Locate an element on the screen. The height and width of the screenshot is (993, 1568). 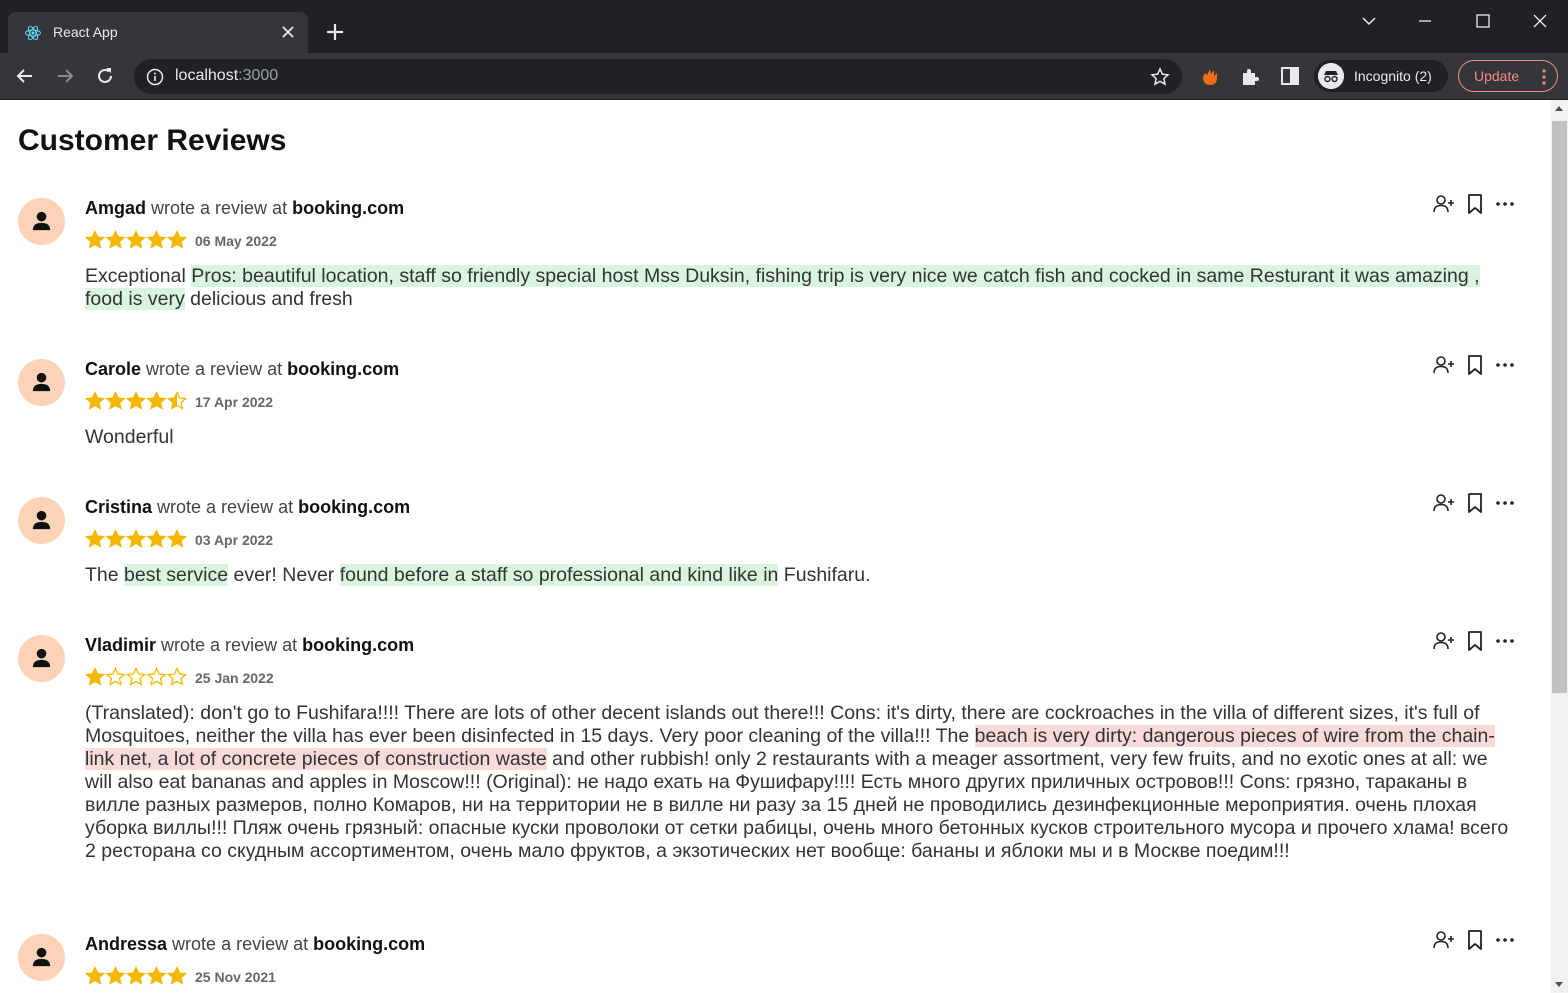
reviewer-name: Amgad is located at coordinates (115, 208).